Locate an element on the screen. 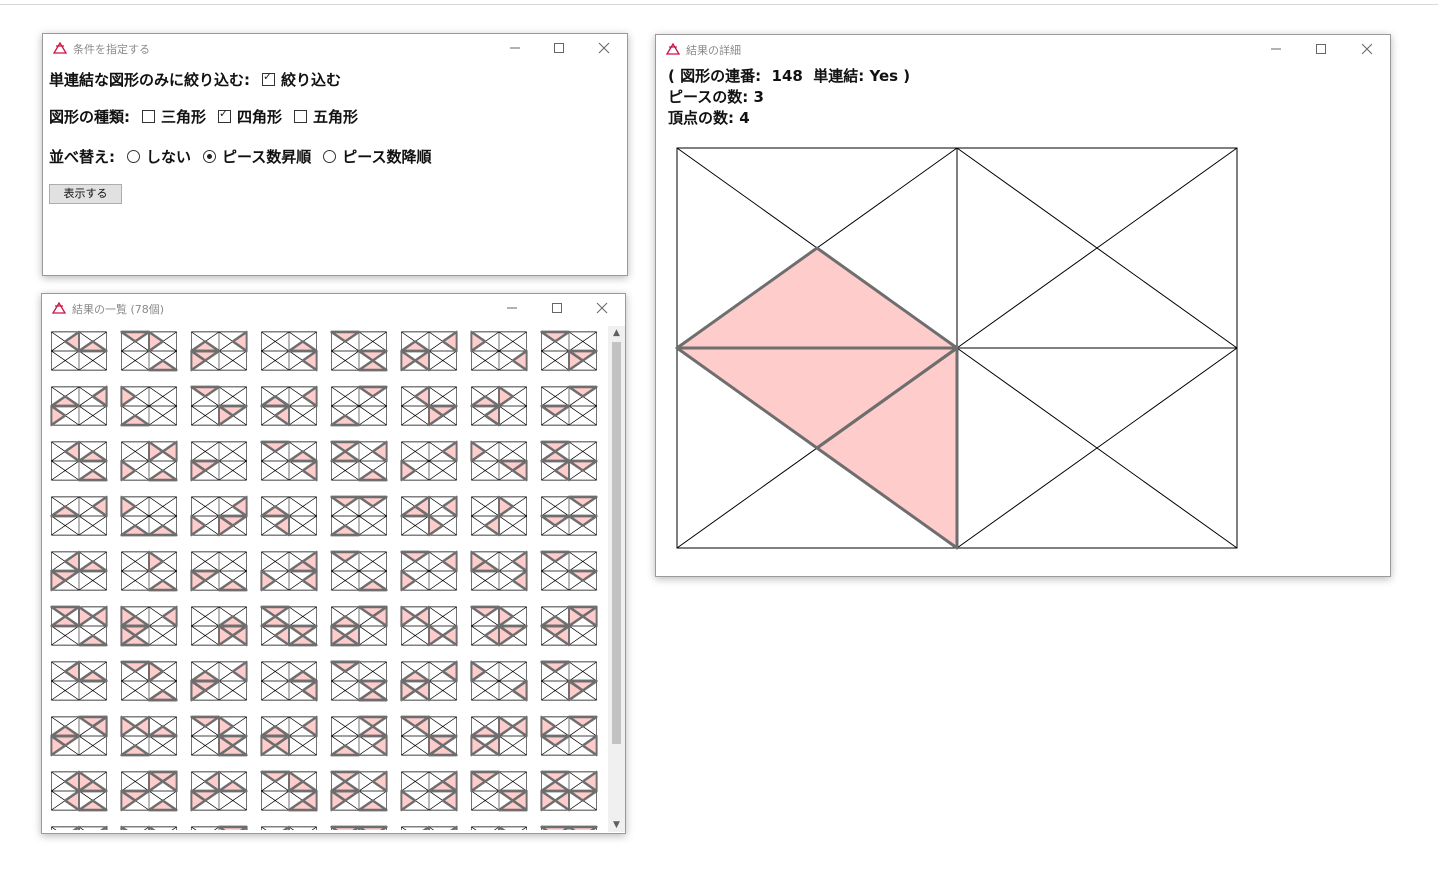  triangle-option-label: 三角形 is located at coordinates (183, 117).